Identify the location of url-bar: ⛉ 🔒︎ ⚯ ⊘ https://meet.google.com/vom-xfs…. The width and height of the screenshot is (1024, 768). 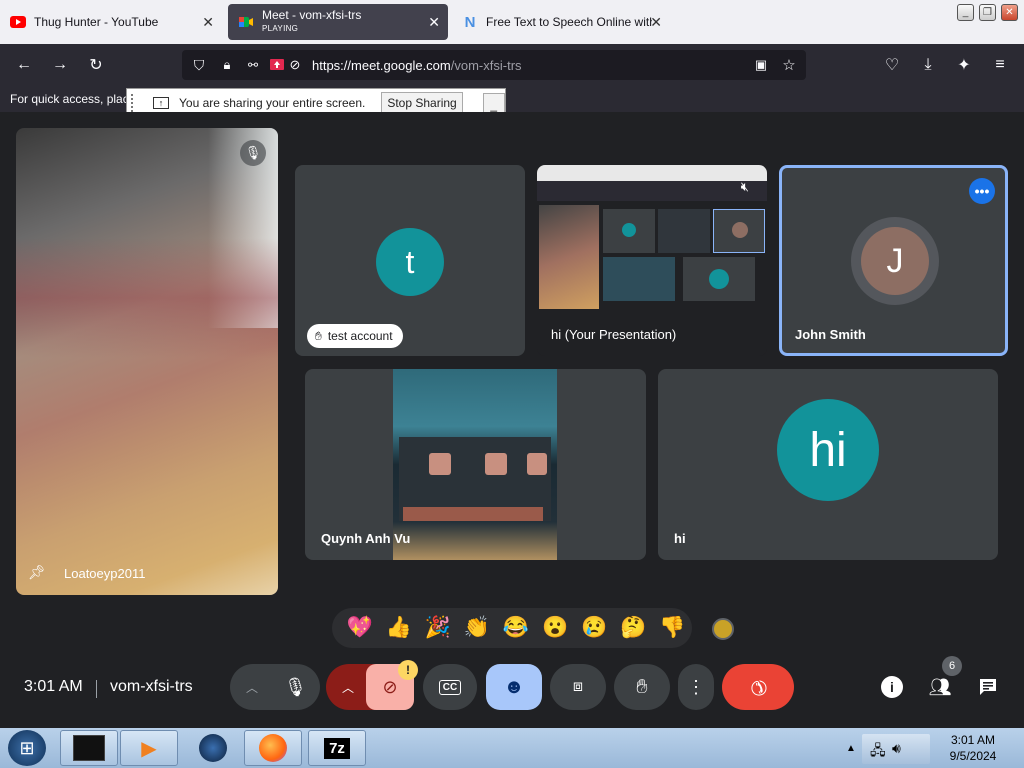
(494, 65).